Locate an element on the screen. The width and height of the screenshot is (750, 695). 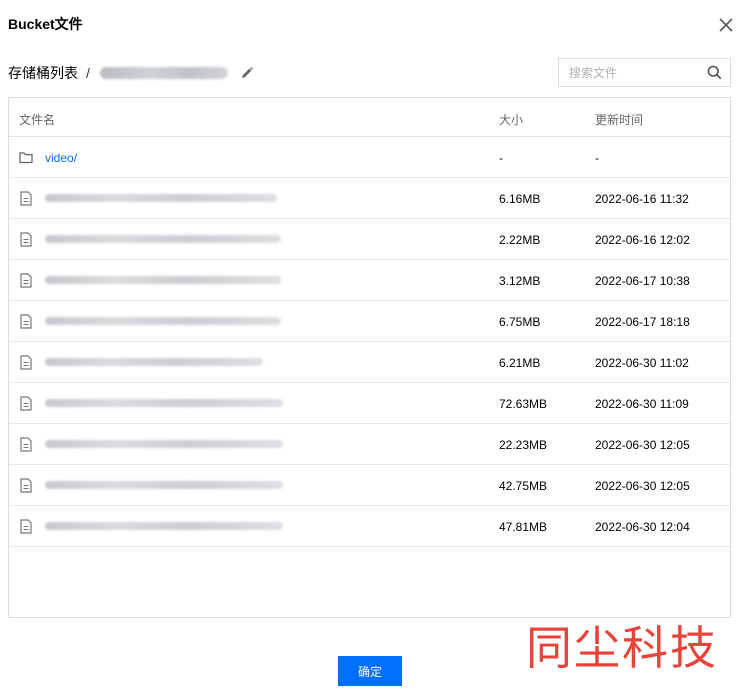
file-size: 72.63MB is located at coordinates (523, 404).